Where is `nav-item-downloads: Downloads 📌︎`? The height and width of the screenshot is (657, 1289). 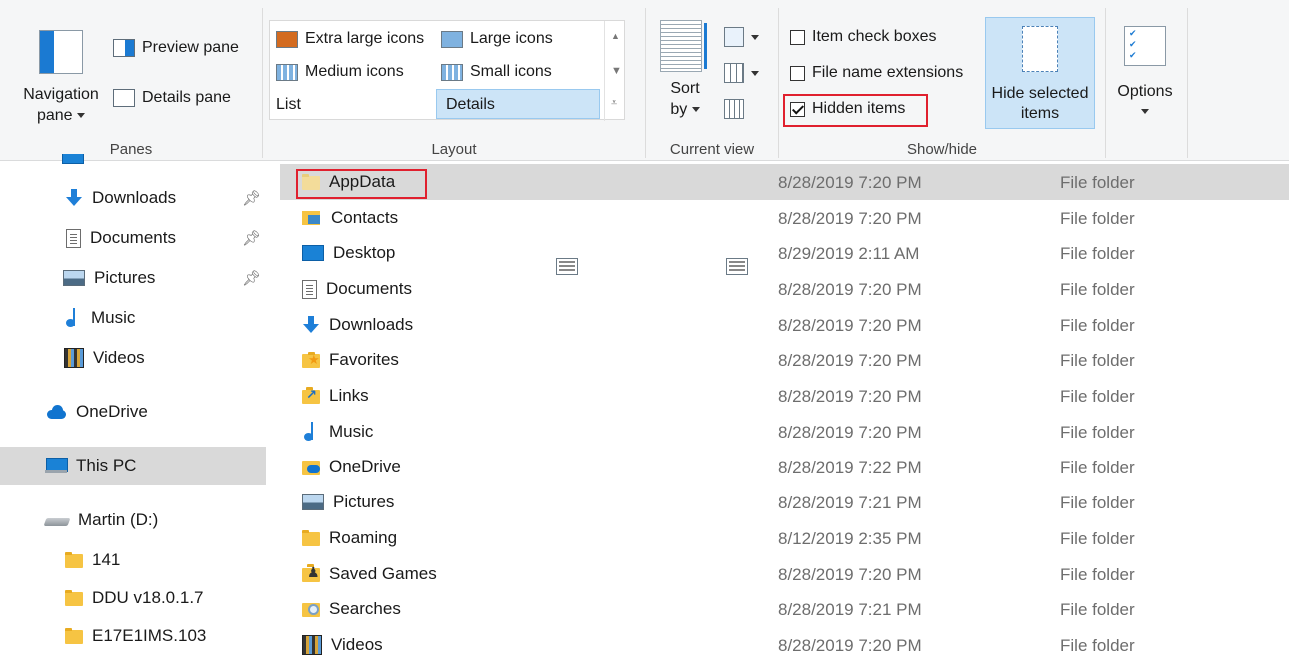 nav-item-downloads: Downloads 📌︎ is located at coordinates (133, 198).